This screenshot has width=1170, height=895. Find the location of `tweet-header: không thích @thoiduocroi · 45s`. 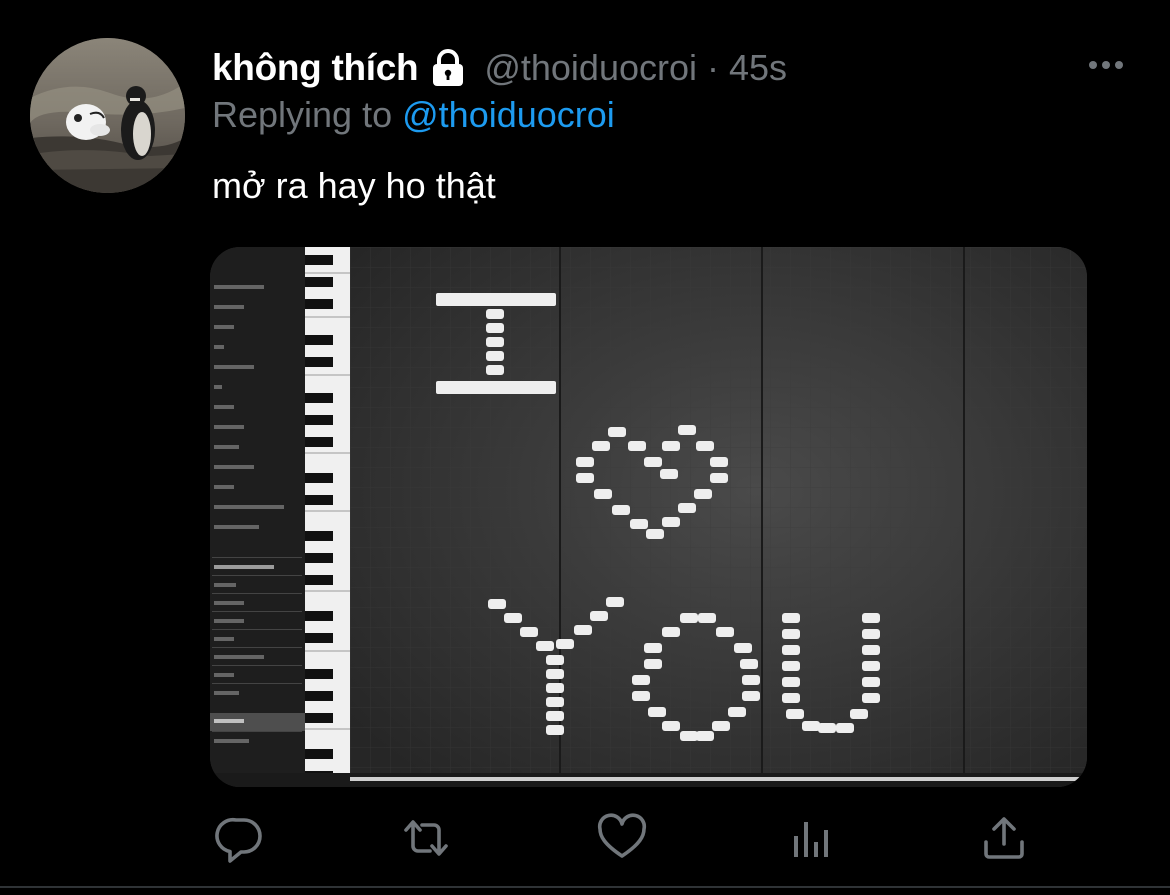

tweet-header: không thích @thoiduocroi · 45s is located at coordinates (499, 68).